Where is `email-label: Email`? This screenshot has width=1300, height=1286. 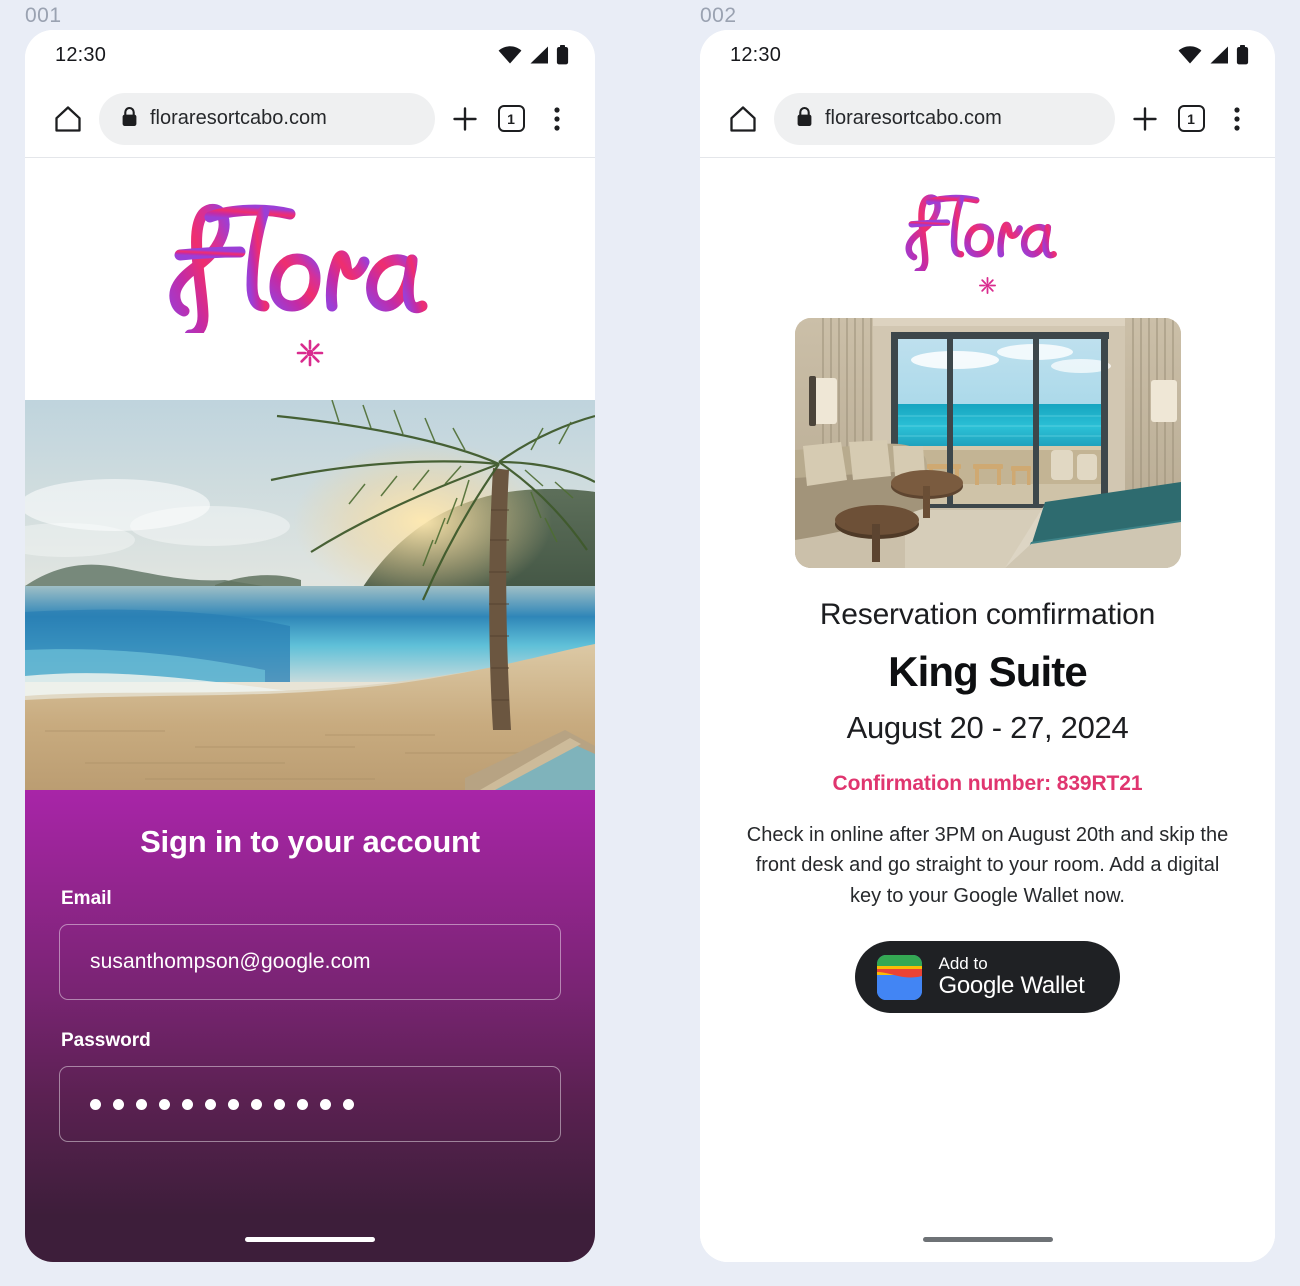 email-label: Email is located at coordinates (86, 898).